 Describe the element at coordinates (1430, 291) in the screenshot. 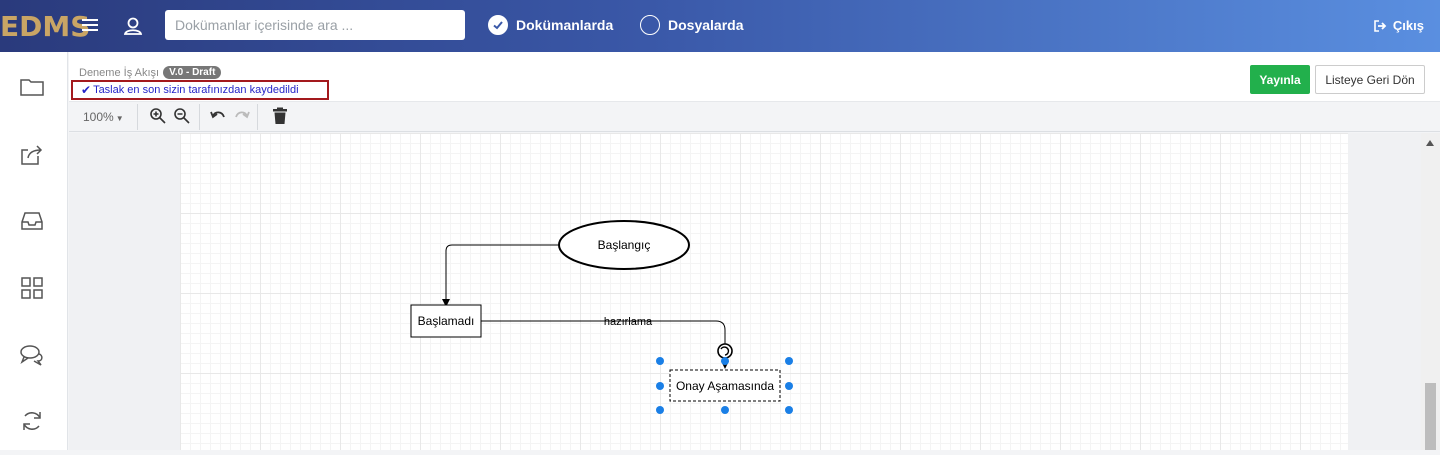

I see `vertical-scrollbar` at that location.